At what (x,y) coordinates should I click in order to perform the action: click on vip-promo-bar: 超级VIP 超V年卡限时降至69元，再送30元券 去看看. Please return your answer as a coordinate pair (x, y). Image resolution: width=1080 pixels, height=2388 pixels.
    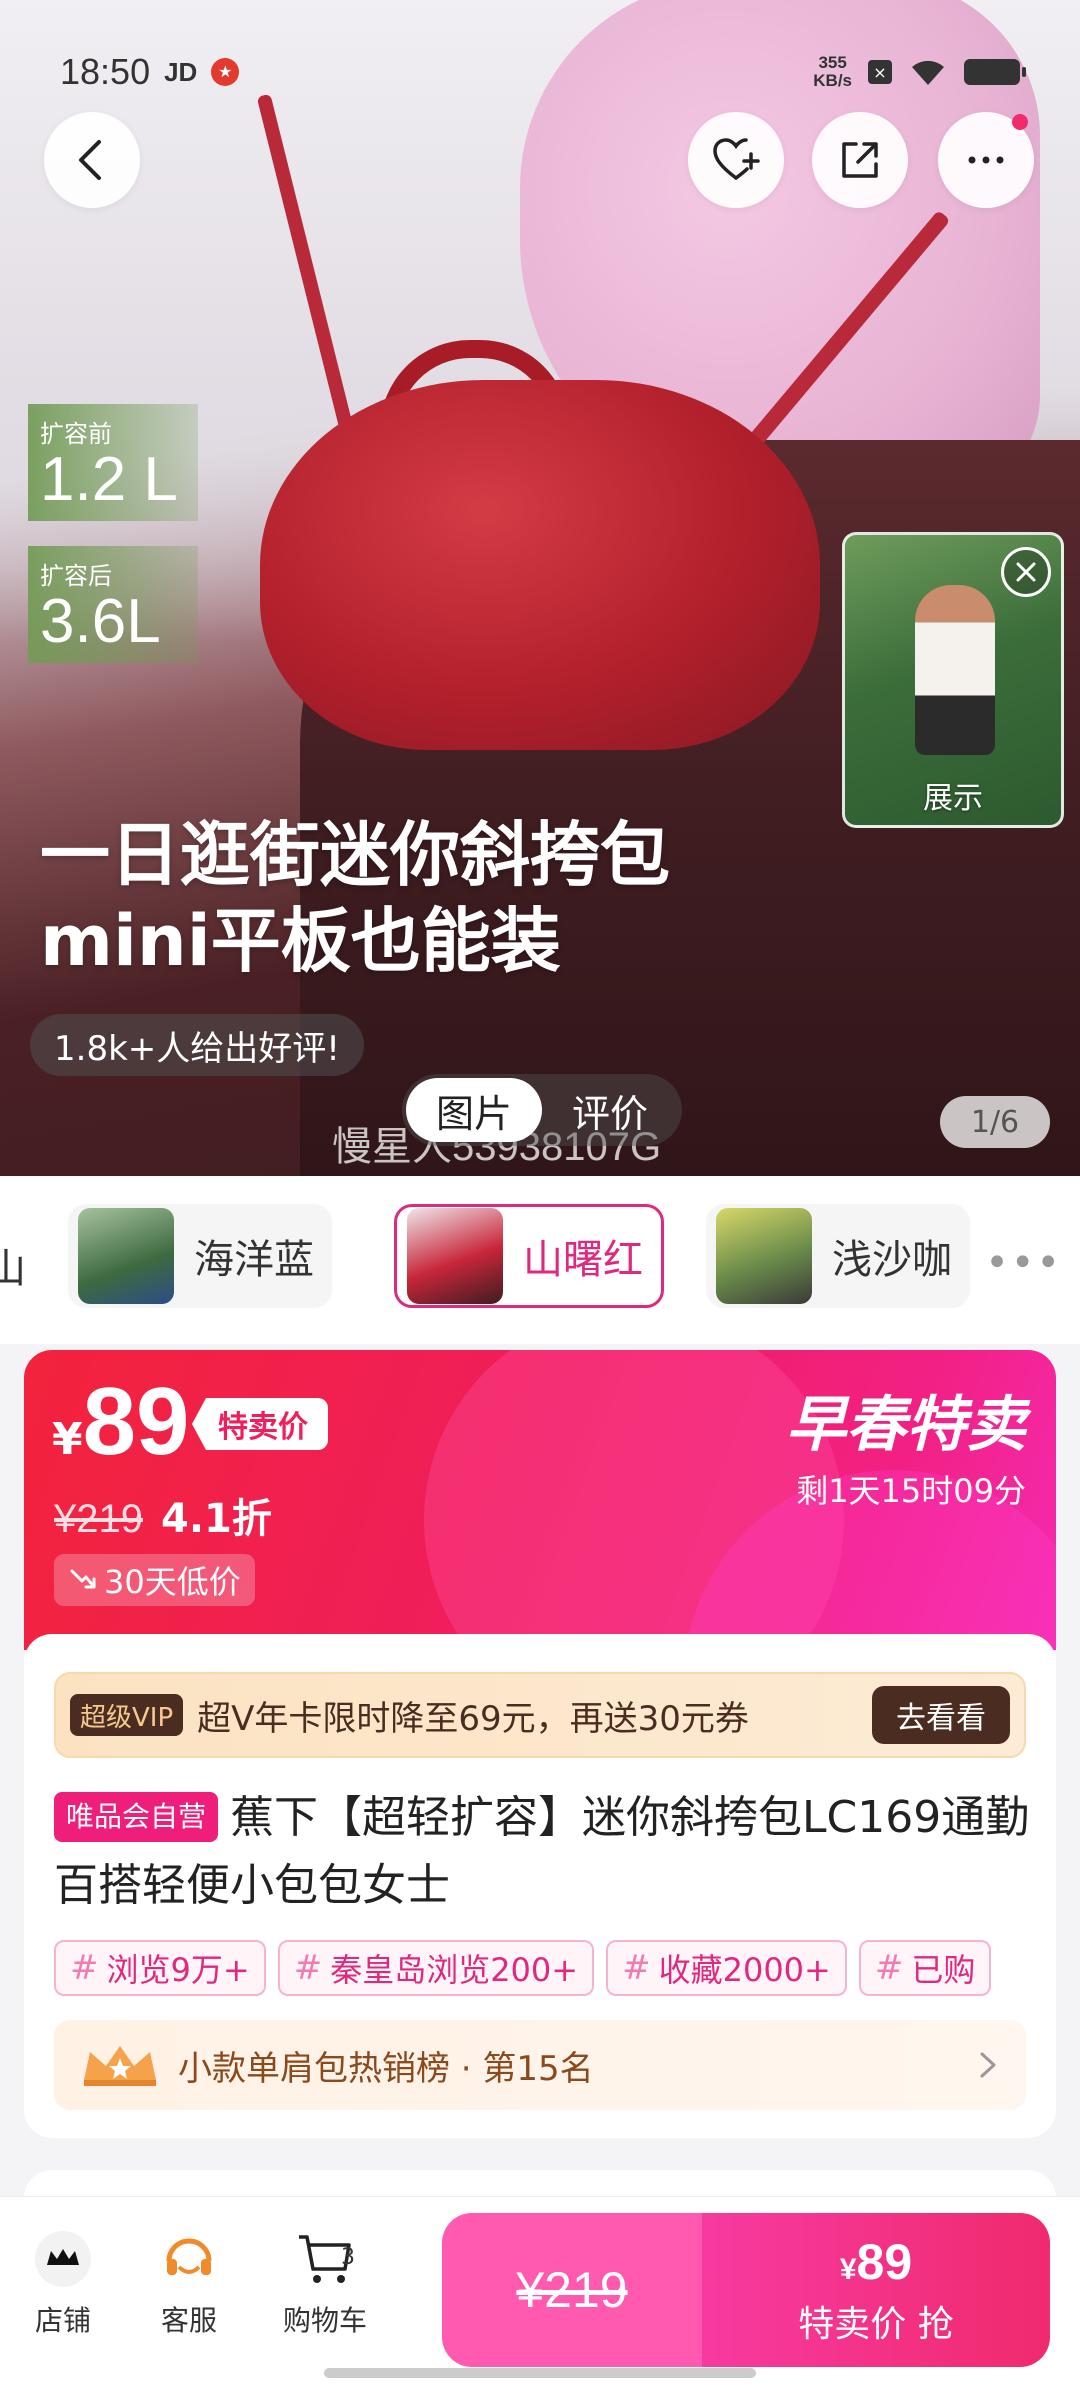
    Looking at the image, I should click on (540, 1715).